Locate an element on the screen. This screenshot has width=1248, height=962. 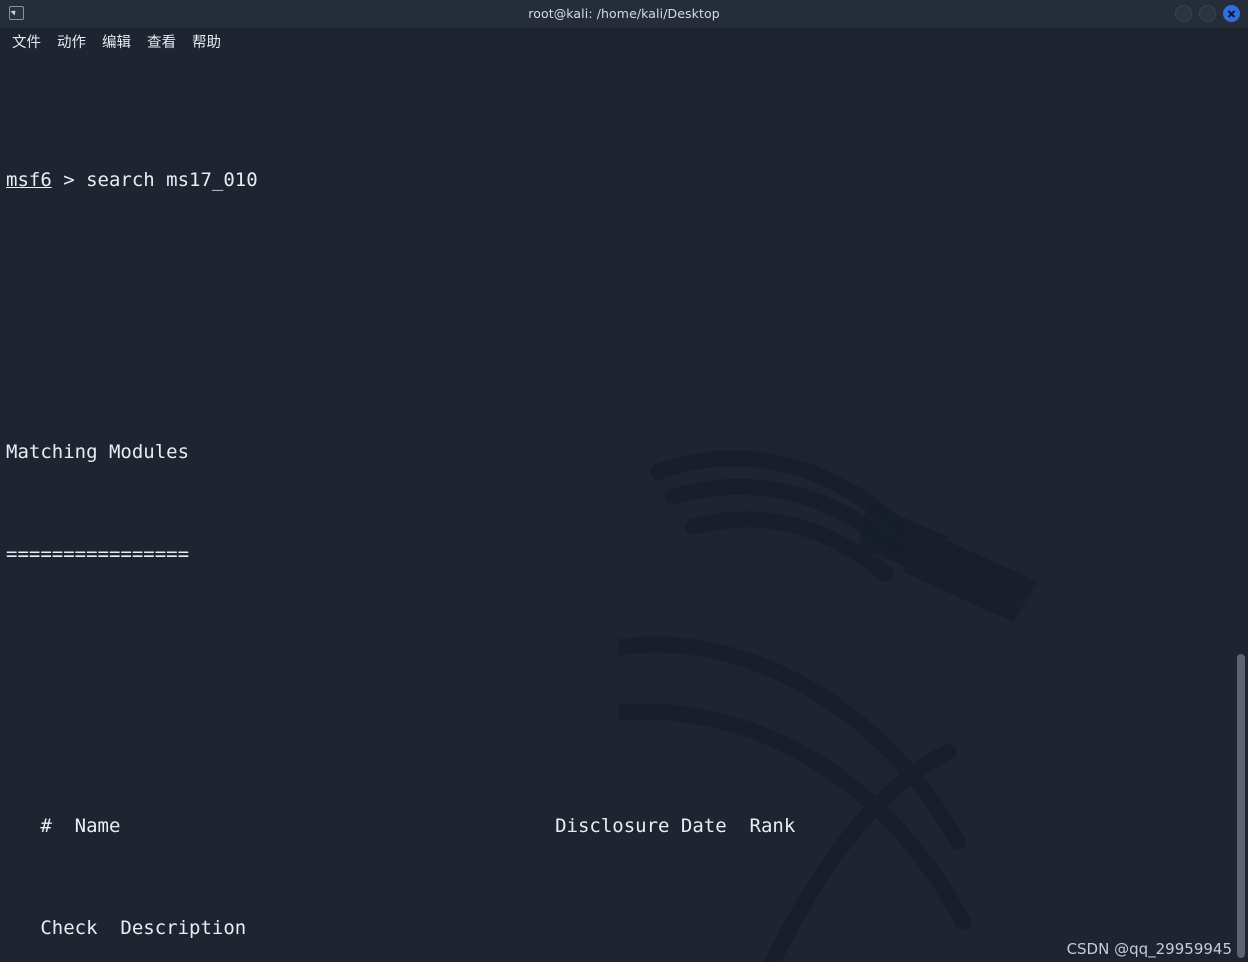
titlebar: root@kali: /home/kali/Desktop is located at coordinates (624, 14).